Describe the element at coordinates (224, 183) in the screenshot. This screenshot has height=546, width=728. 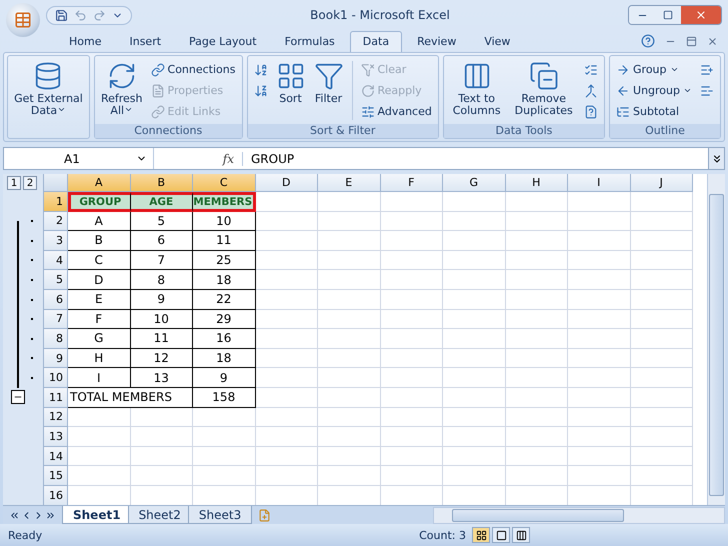
I see `column-header: C` at that location.